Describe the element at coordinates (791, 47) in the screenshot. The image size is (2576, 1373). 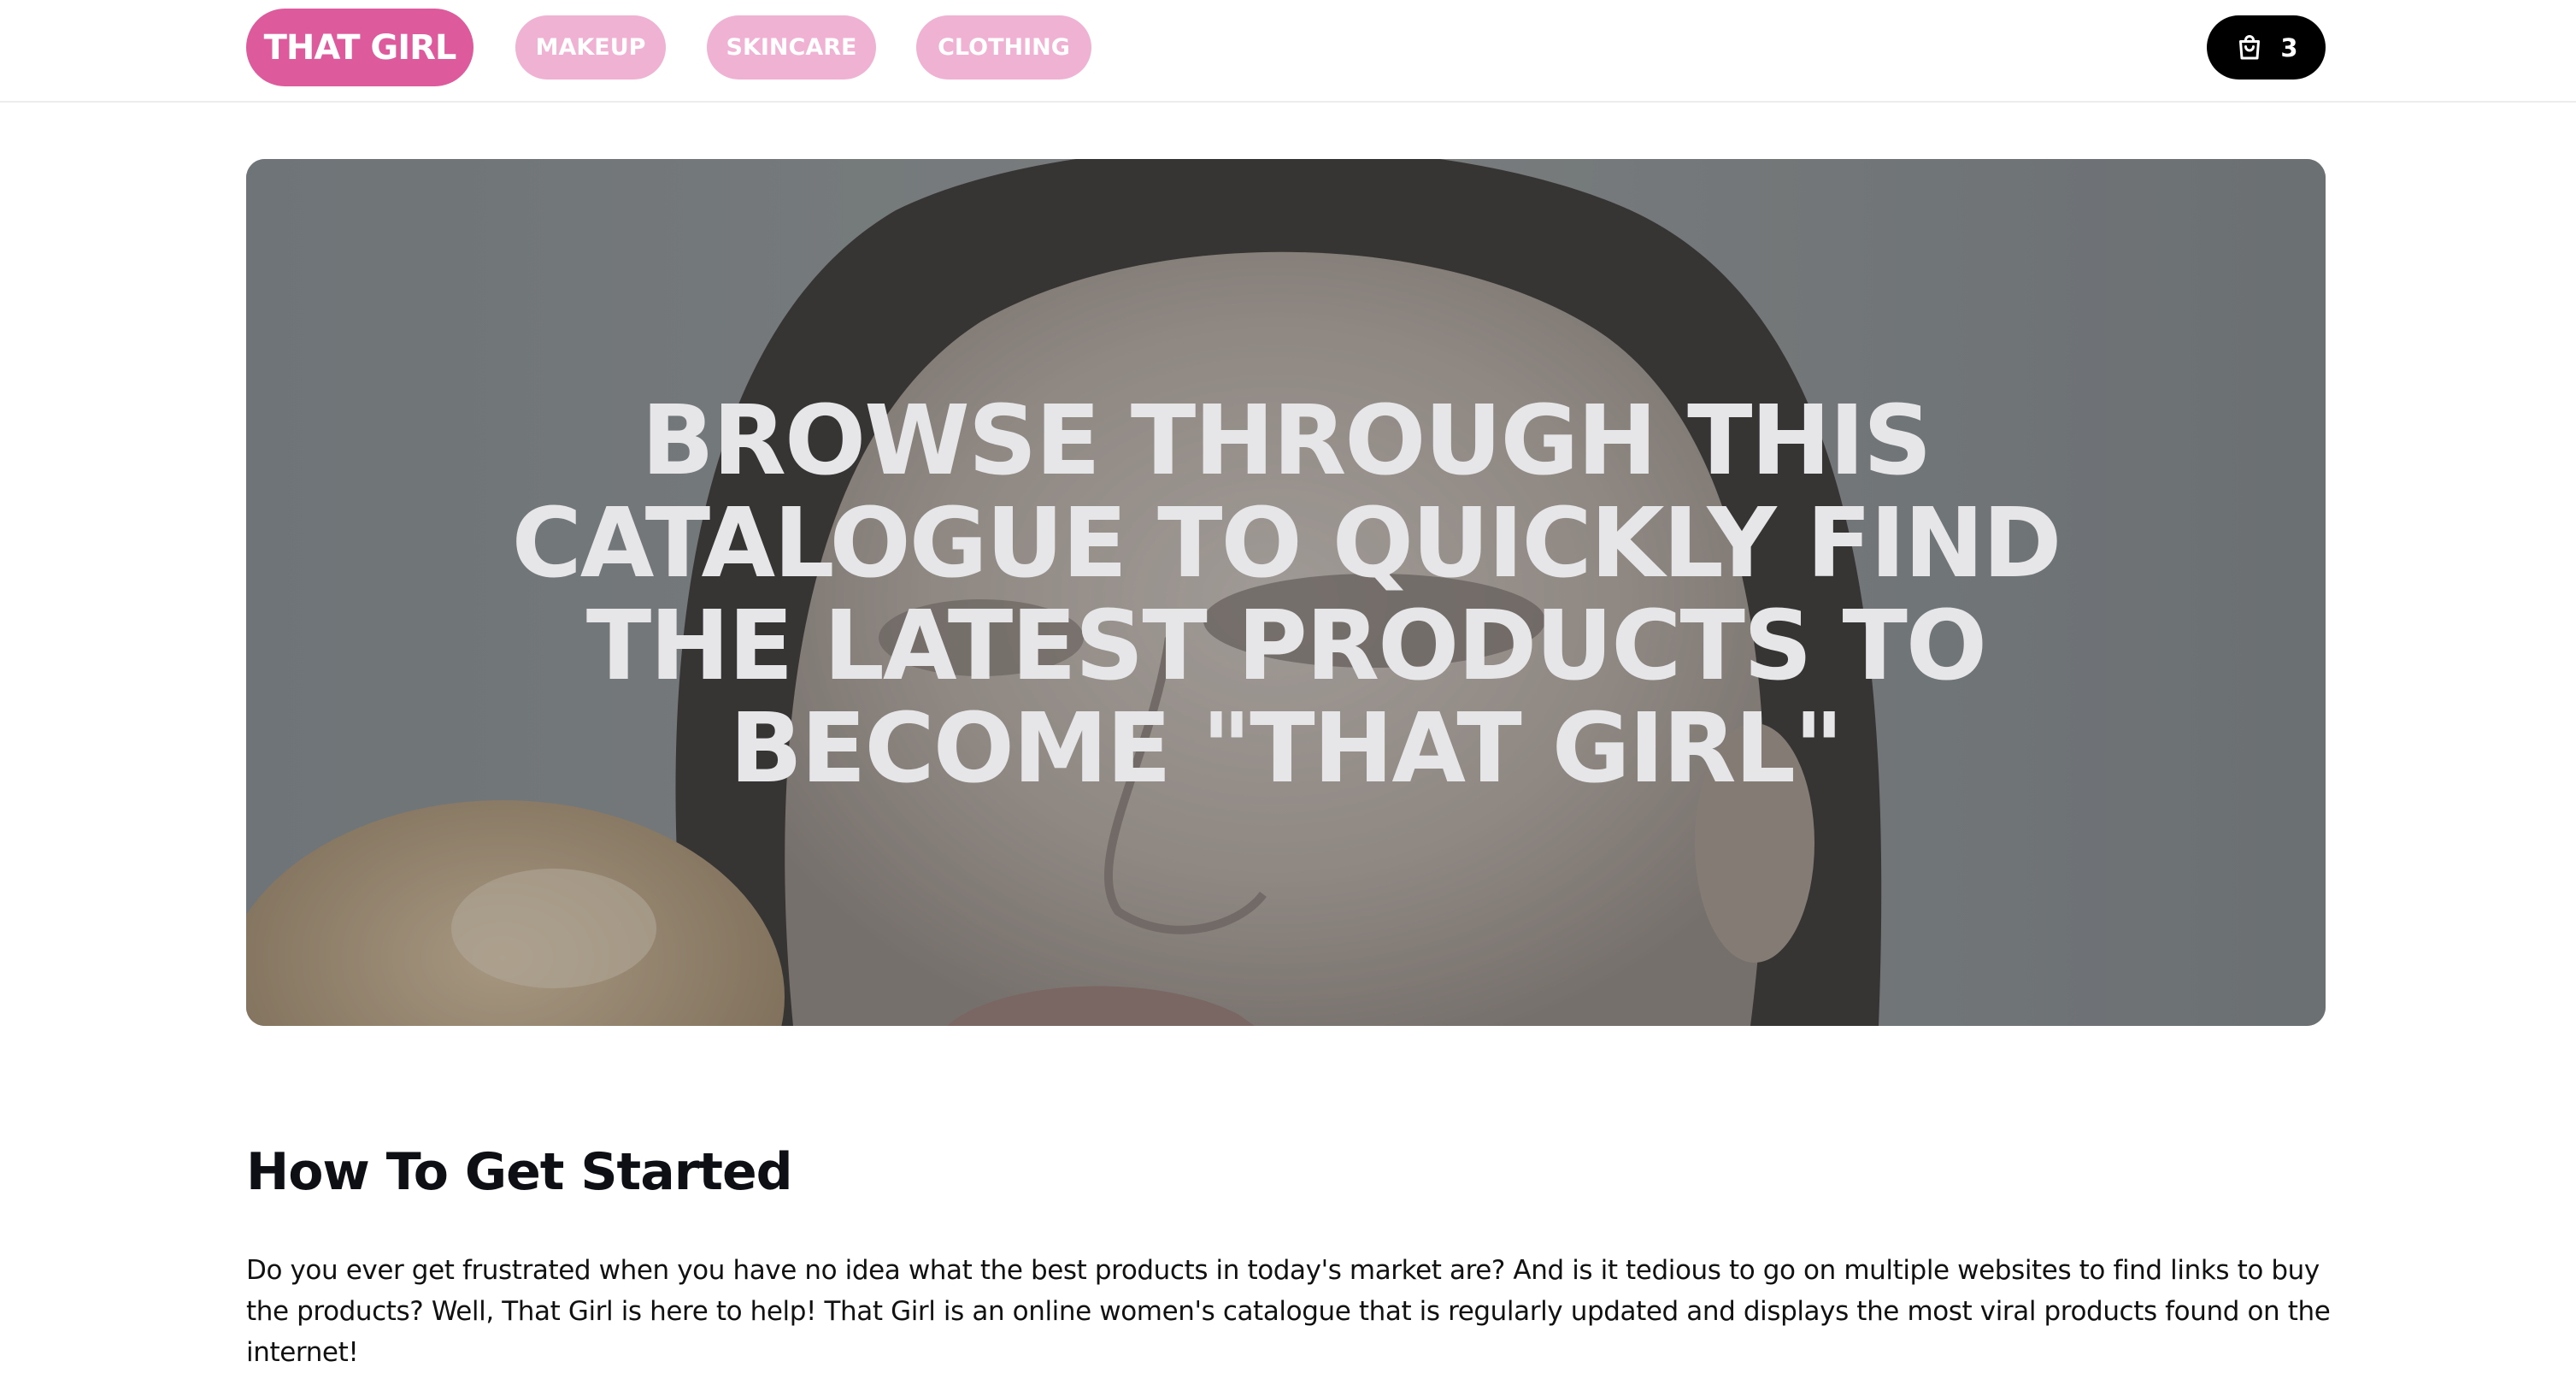
I see `nav-skincare: SKINCARE` at that location.